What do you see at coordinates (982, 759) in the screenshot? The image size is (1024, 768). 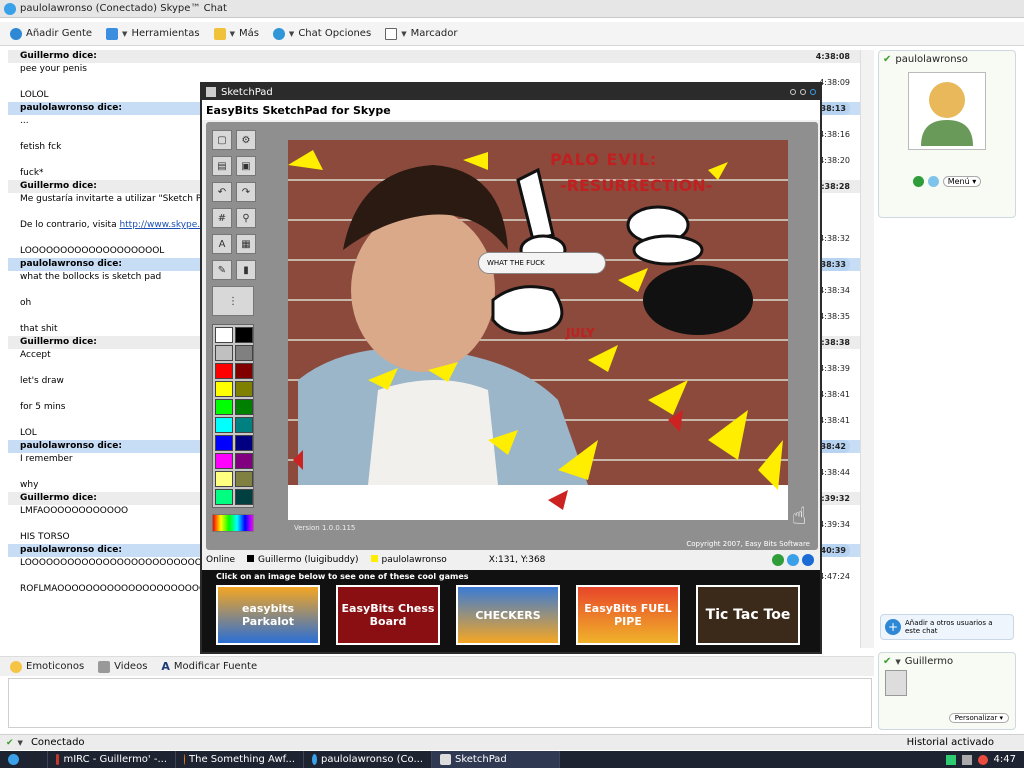 I see `tray-alert-icon` at bounding box center [982, 759].